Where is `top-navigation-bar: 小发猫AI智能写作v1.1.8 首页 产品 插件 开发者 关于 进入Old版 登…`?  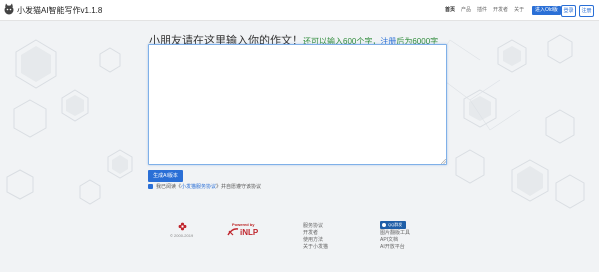 top-navigation-bar: 小发猫AI智能写作v1.1.8 首页 产品 插件 开发者 关于 进入Old版 登… is located at coordinates (299, 10).